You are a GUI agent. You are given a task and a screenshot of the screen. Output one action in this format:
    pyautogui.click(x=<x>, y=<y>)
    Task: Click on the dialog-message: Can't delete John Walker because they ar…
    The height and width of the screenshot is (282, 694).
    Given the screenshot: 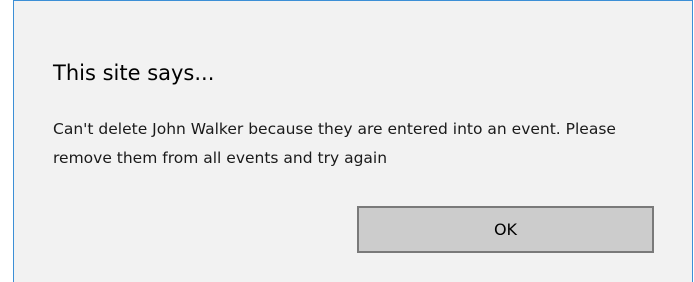 What is the action you would take?
    pyautogui.click(x=334, y=143)
    